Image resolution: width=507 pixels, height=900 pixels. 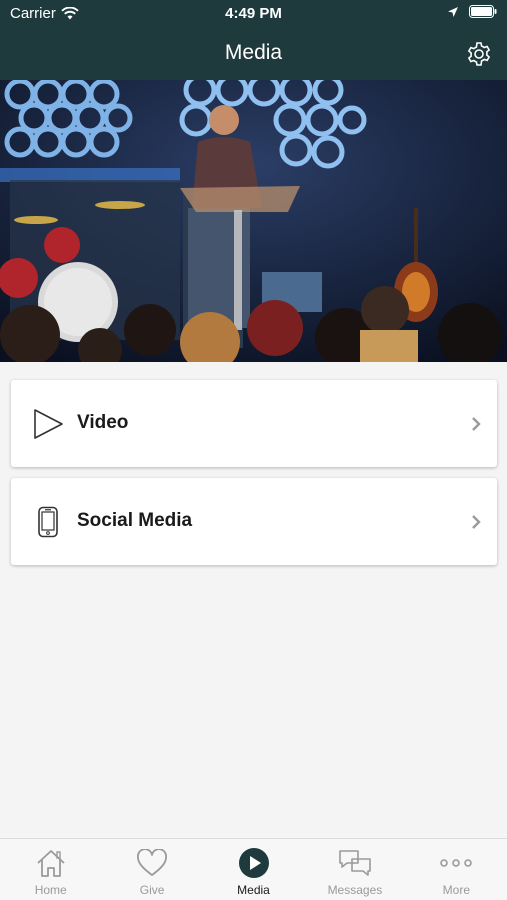 What do you see at coordinates (103, 422) in the screenshot?
I see `video-label: Video` at bounding box center [103, 422].